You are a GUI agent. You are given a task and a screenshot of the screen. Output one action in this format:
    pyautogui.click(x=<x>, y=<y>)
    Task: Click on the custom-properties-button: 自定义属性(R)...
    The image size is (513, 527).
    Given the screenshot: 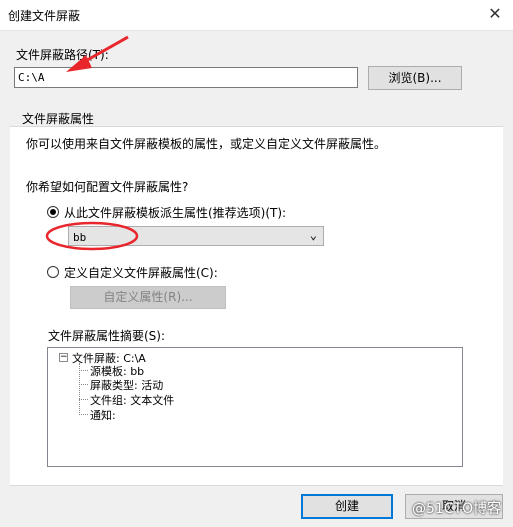 What is the action you would take?
    pyautogui.click(x=148, y=297)
    